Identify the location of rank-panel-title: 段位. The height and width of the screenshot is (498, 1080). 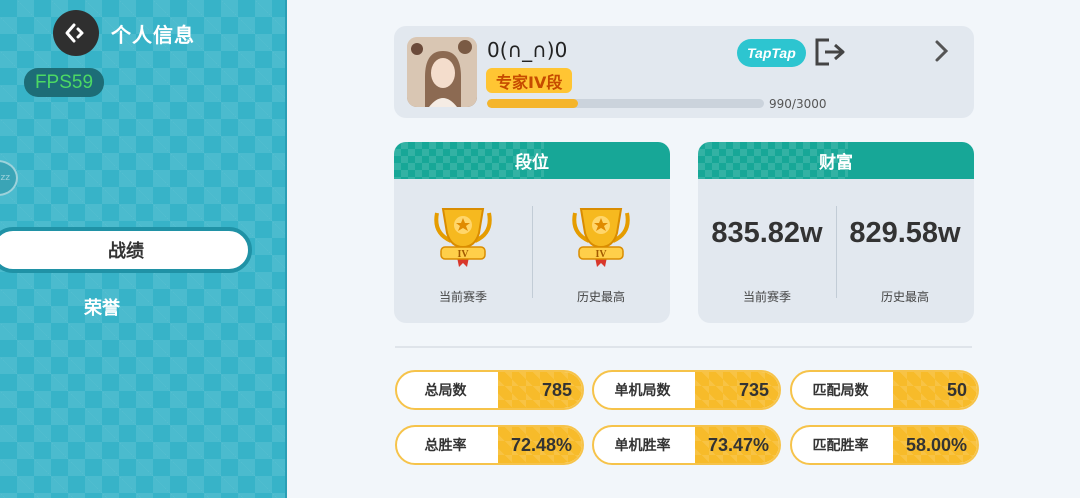
(532, 163).